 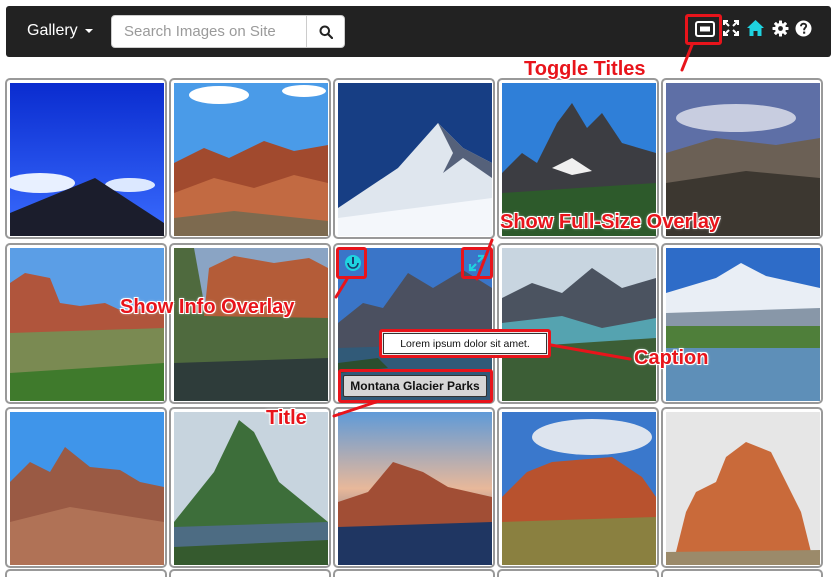 I want to click on gallery-label: Gallery, so click(x=52, y=30).